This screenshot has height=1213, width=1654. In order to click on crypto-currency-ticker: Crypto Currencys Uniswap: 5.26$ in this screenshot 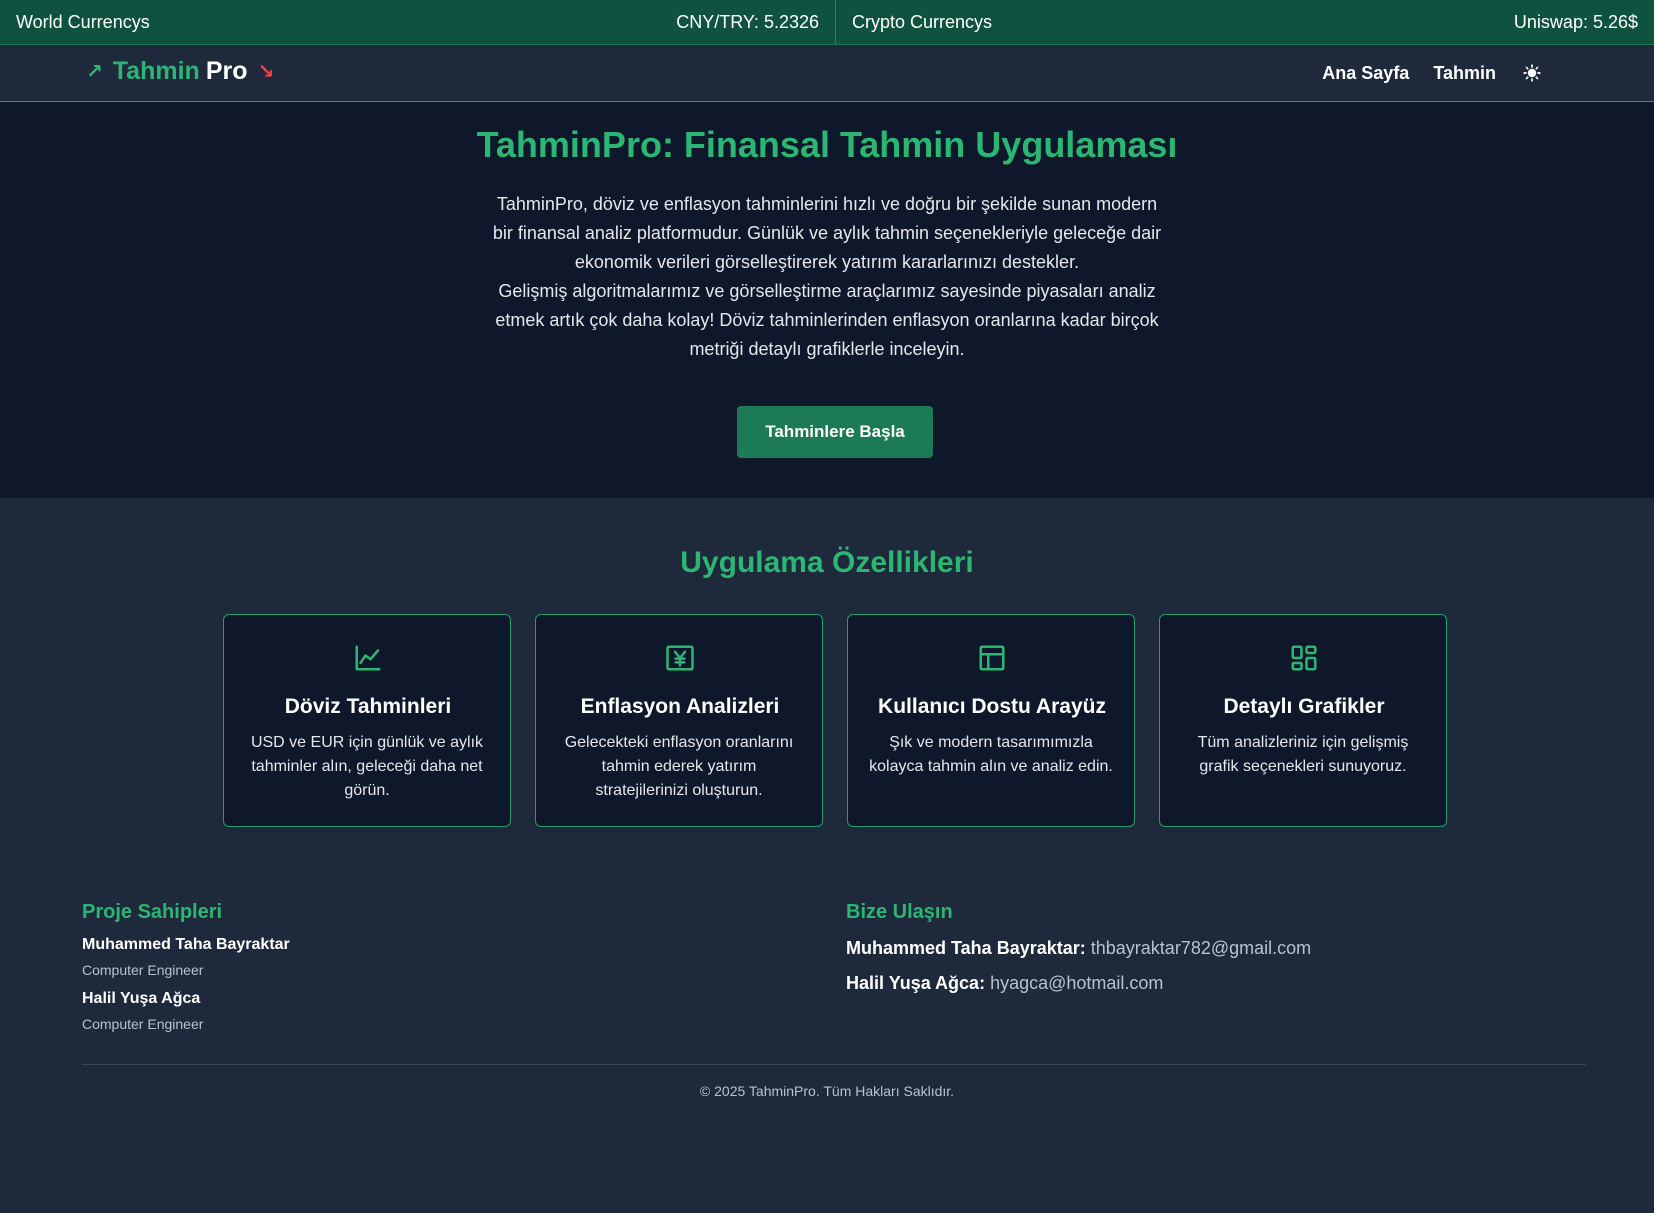, I will do `click(1245, 22)`.